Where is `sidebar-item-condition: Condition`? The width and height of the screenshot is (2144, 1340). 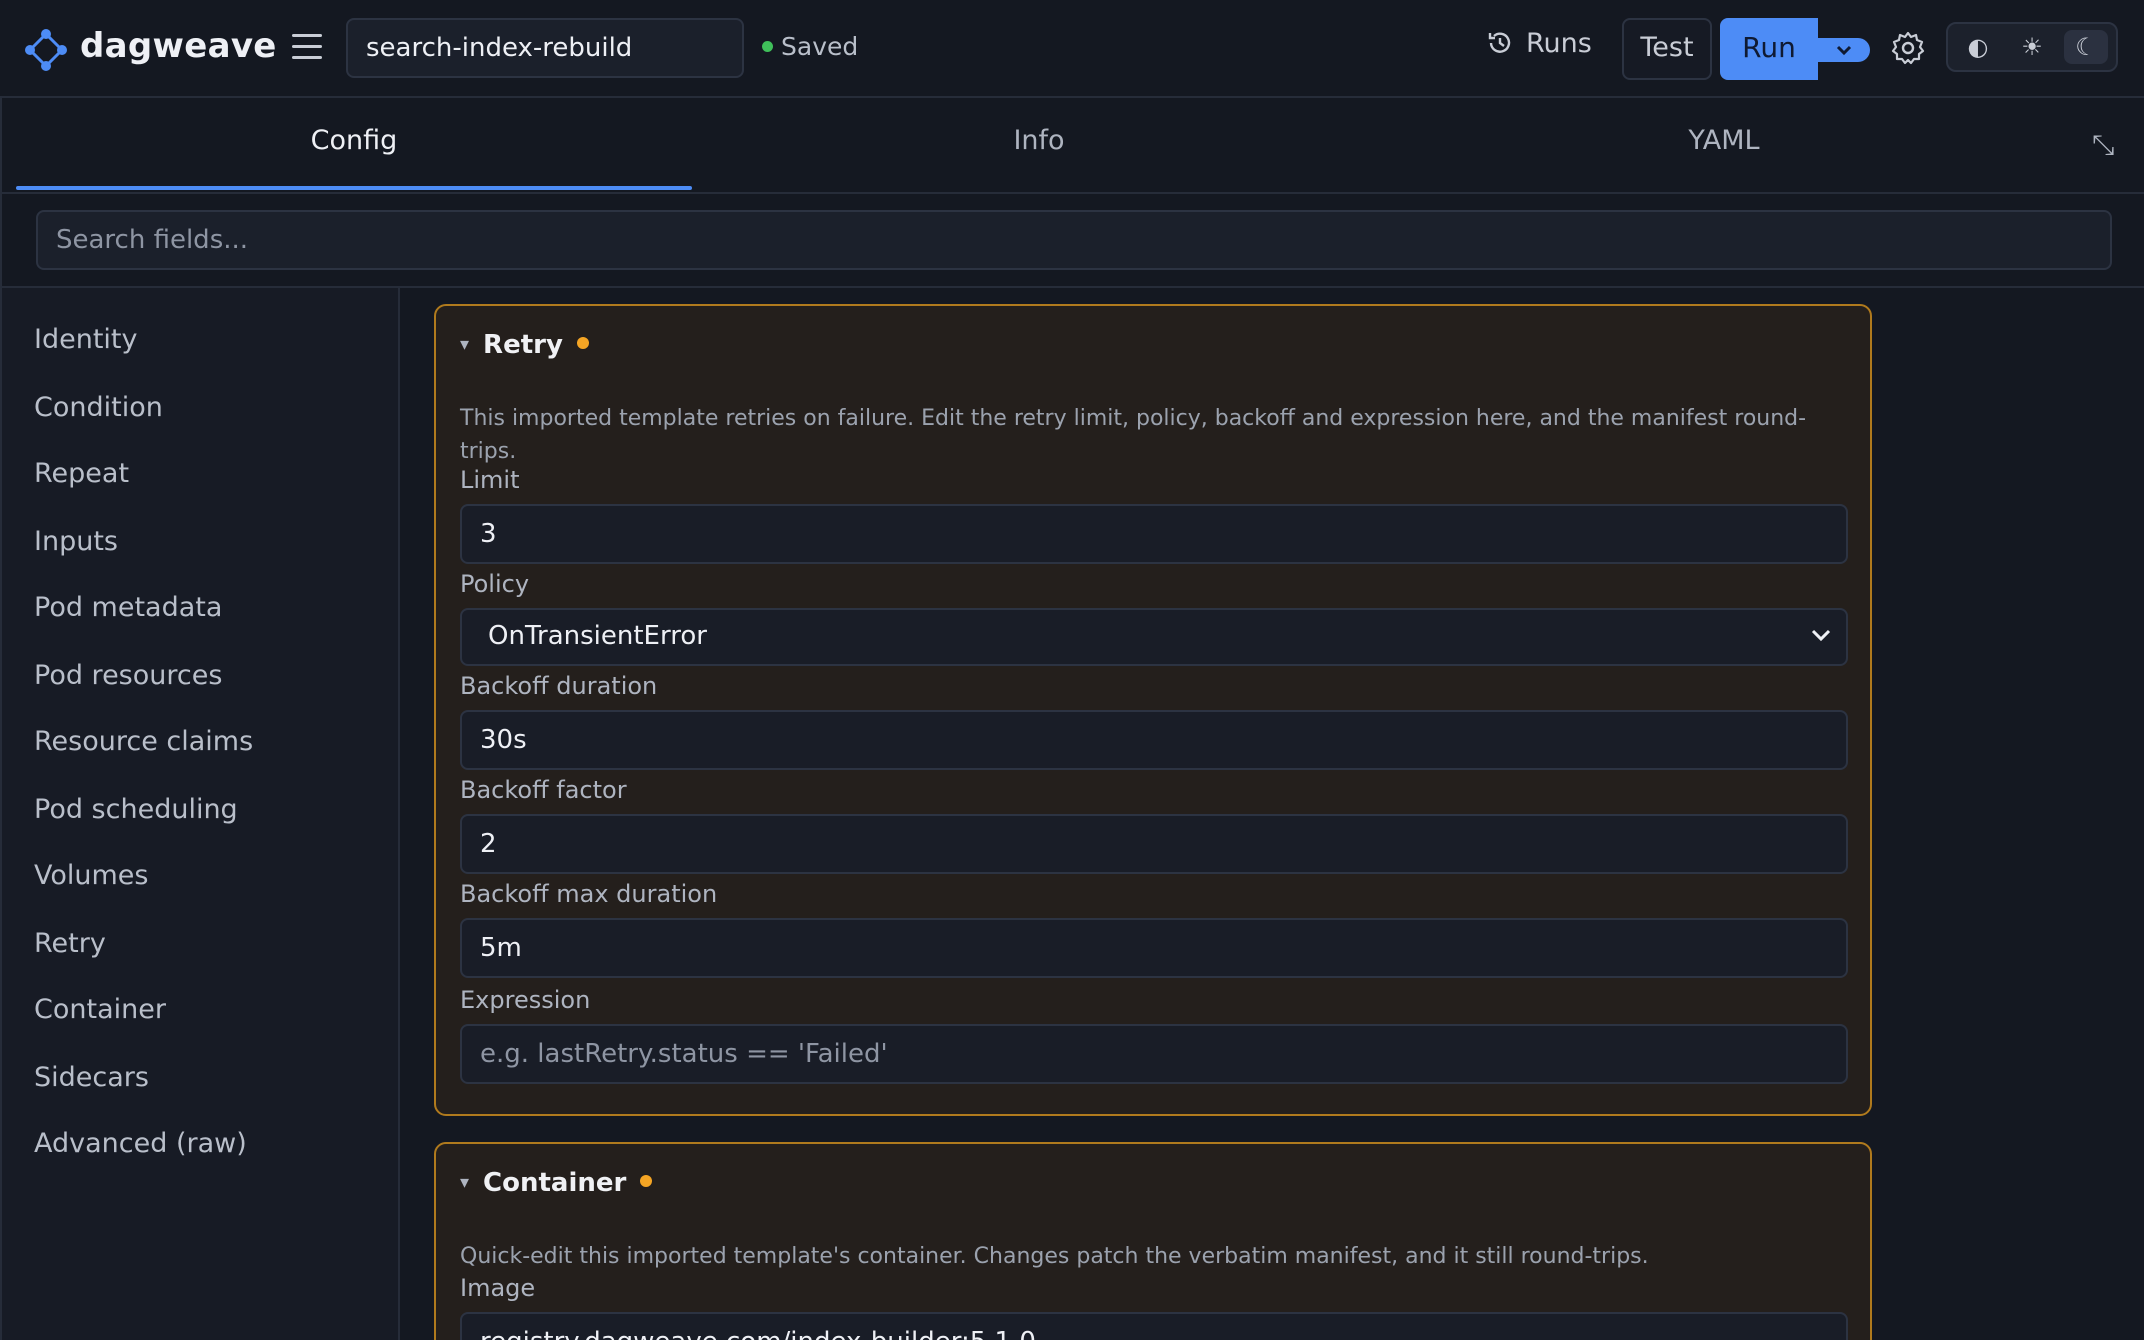
sidebar-item-condition: Condition is located at coordinates (98, 407).